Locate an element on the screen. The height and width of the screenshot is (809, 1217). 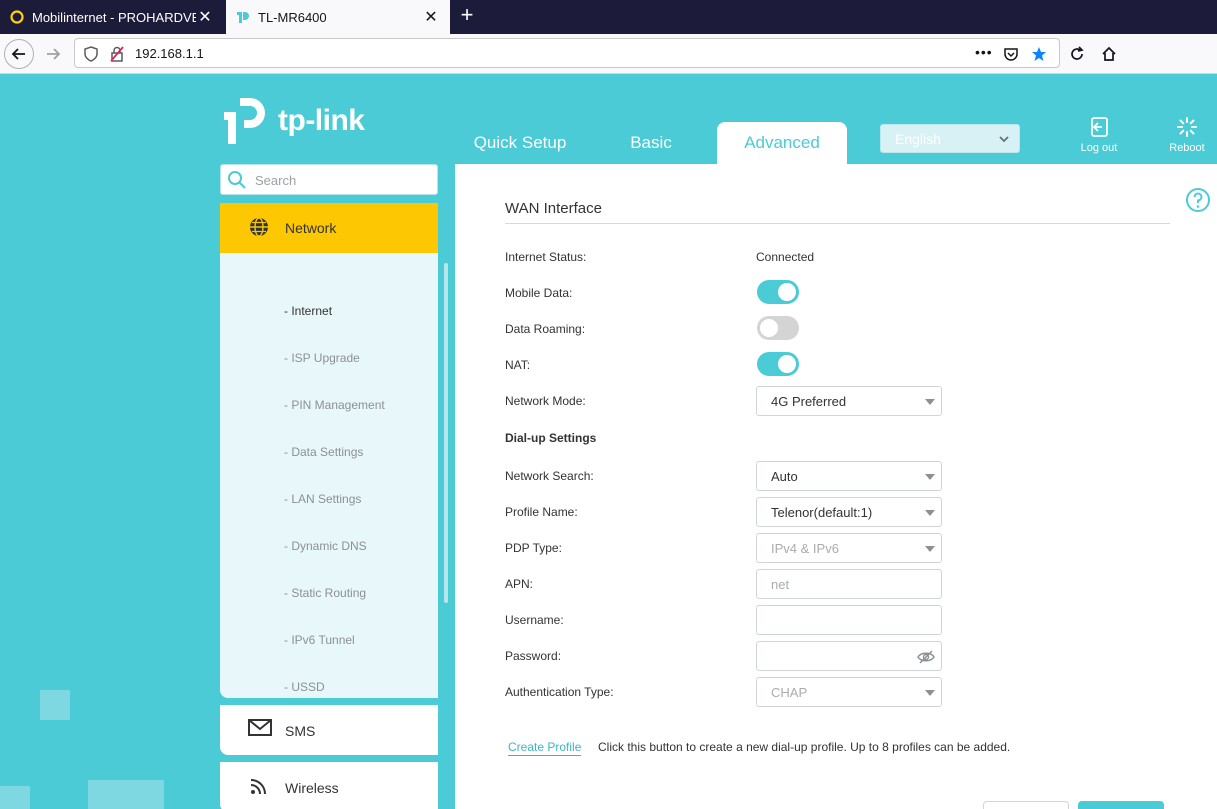
sidebar-group-network: Network is located at coordinates (329, 228).